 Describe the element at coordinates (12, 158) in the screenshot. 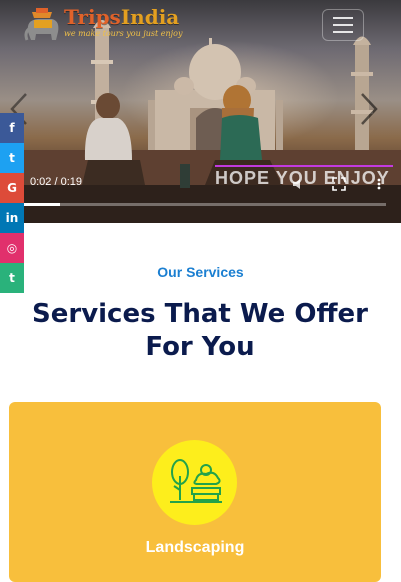

I see `twitter-icon: t` at that location.